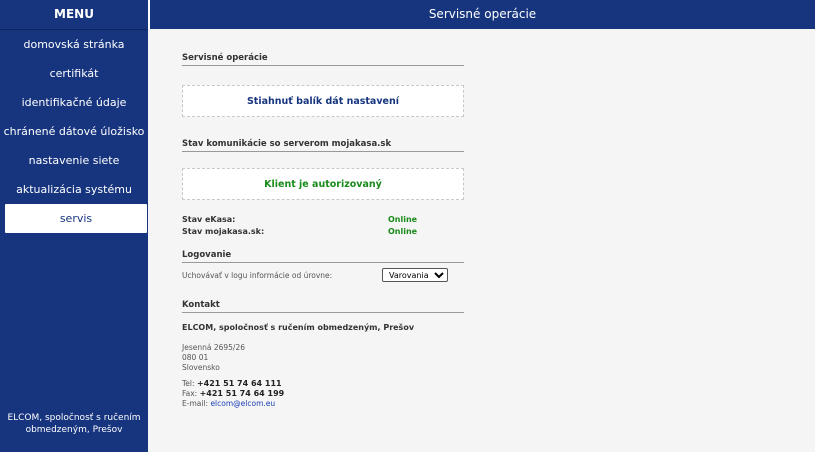 This screenshot has width=815, height=452. Describe the element at coordinates (323, 306) in the screenshot. I see `section-title-contact: Kontakt` at that location.